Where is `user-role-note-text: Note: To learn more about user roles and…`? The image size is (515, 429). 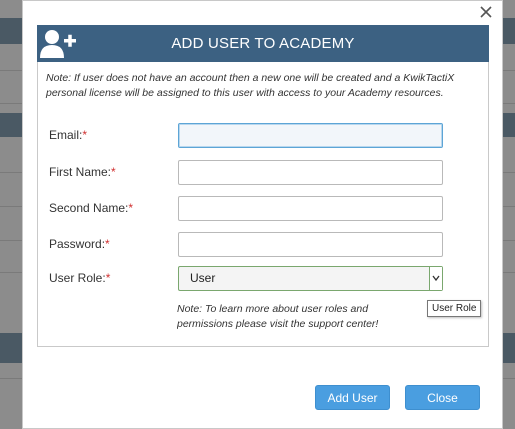
user-role-note-text: Note: To learn more about user roles and… is located at coordinates (278, 316).